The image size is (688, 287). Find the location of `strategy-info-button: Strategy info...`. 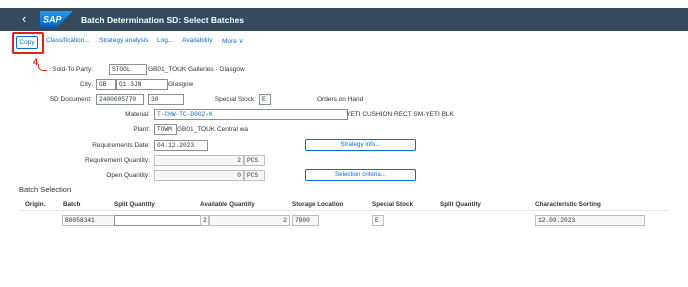

strategy-info-button: Strategy info... is located at coordinates (360, 145).